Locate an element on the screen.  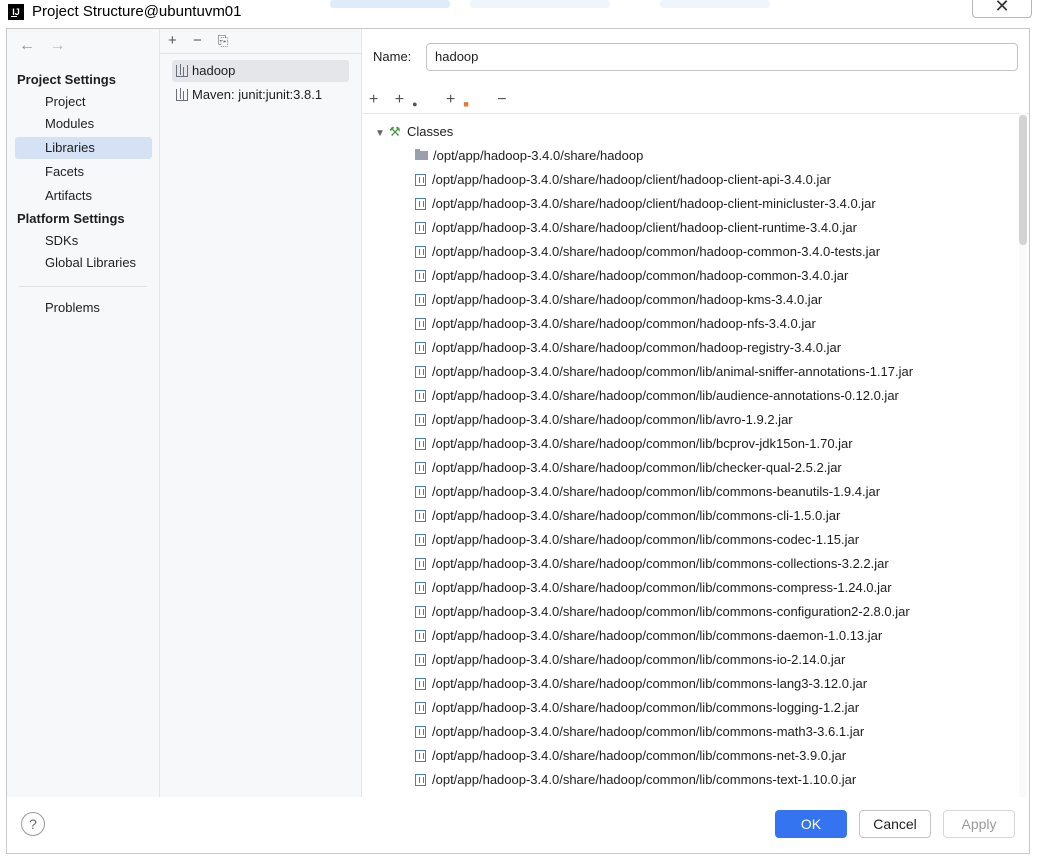
copy-library-icon: ⎘ is located at coordinates (223, 40).